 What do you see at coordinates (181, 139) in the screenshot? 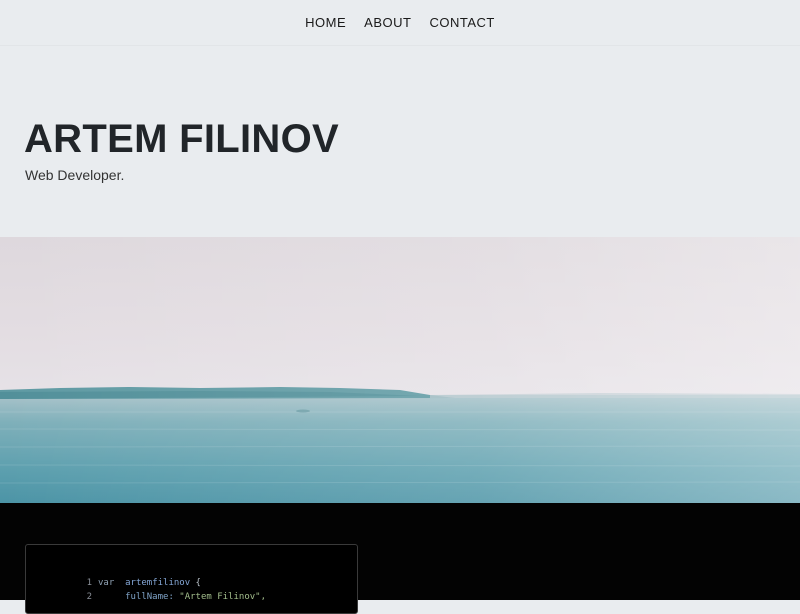
I see `page-title: ARTEM FILINOV` at bounding box center [181, 139].